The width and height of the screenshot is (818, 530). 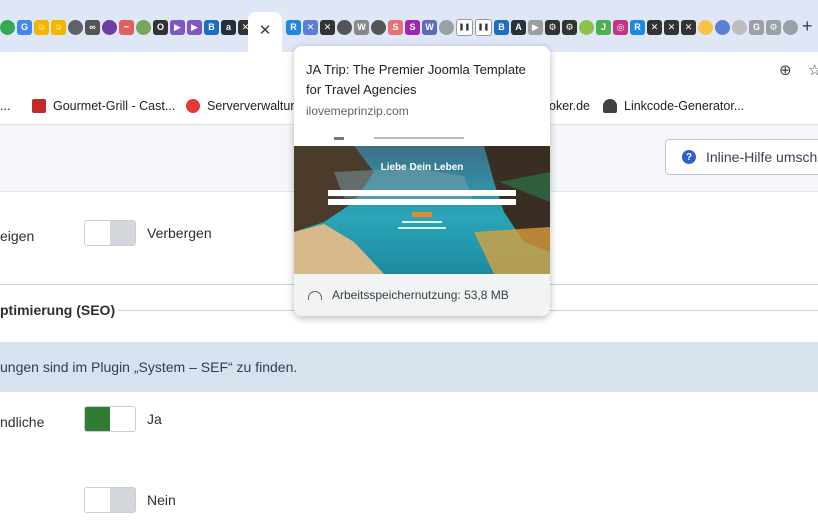 I want to click on bookmark-star-icon: ☆, so click(x=813, y=70).